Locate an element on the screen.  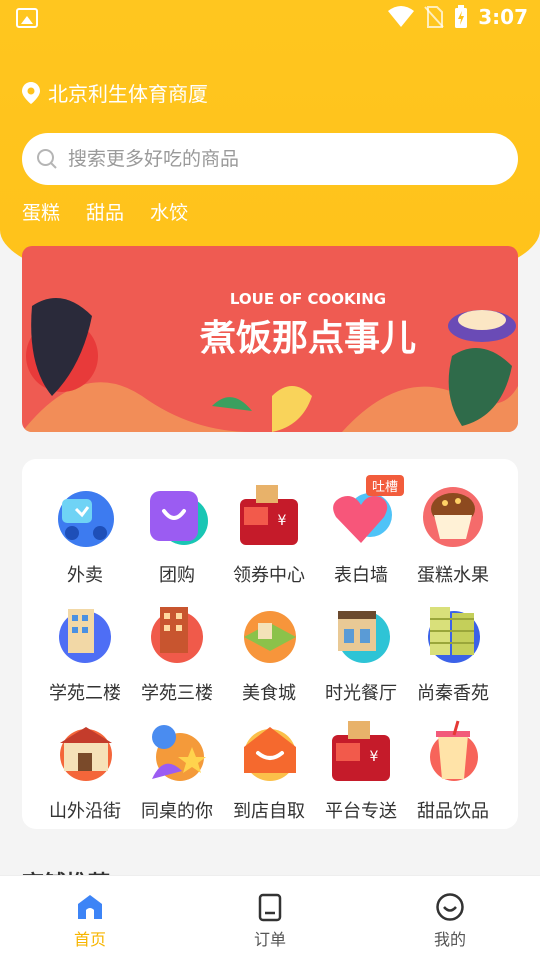
category-item: 吐槽 表白墙 is located at coordinates (361, 531).